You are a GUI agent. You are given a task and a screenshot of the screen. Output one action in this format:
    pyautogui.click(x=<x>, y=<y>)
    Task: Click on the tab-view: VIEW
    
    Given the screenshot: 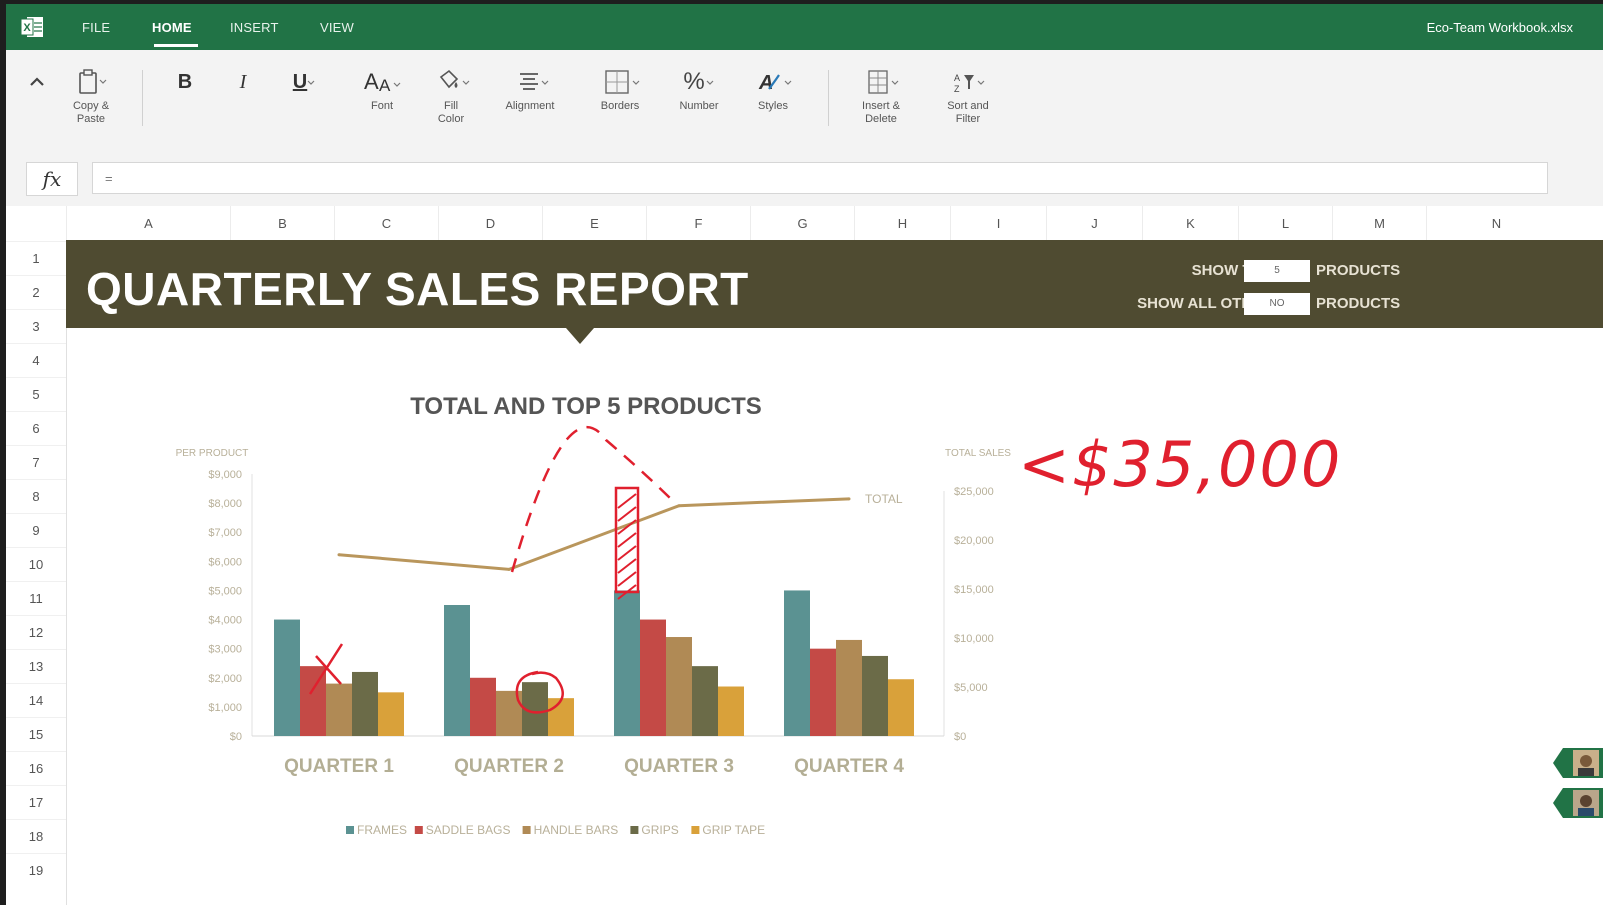 What is the action you would take?
    pyautogui.click(x=337, y=27)
    